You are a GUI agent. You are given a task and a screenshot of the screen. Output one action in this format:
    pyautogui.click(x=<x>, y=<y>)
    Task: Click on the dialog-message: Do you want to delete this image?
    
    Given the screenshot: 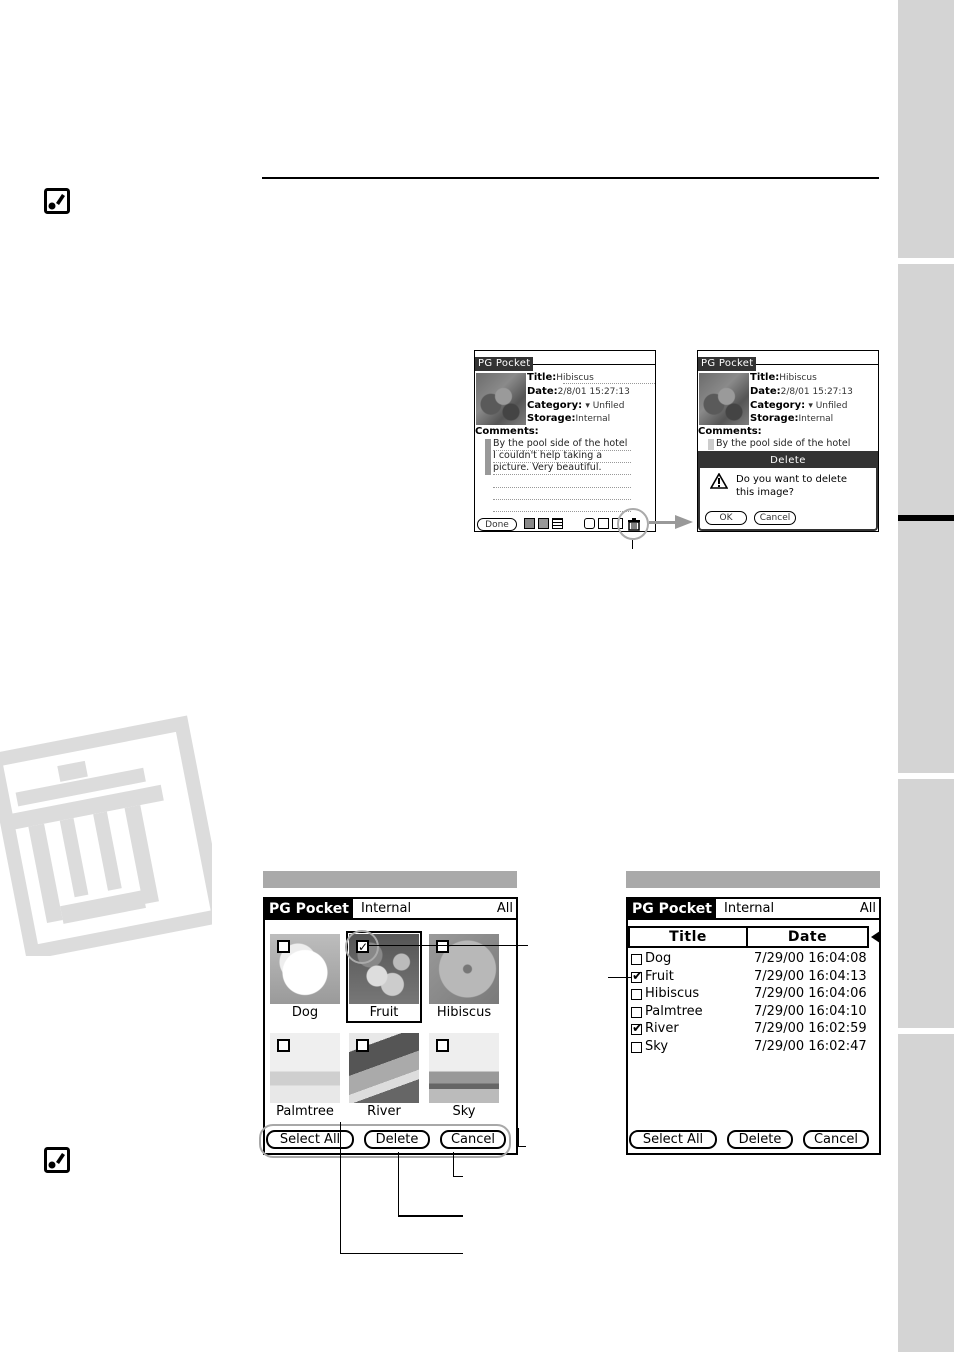 What is the action you would take?
    pyautogui.click(x=792, y=486)
    